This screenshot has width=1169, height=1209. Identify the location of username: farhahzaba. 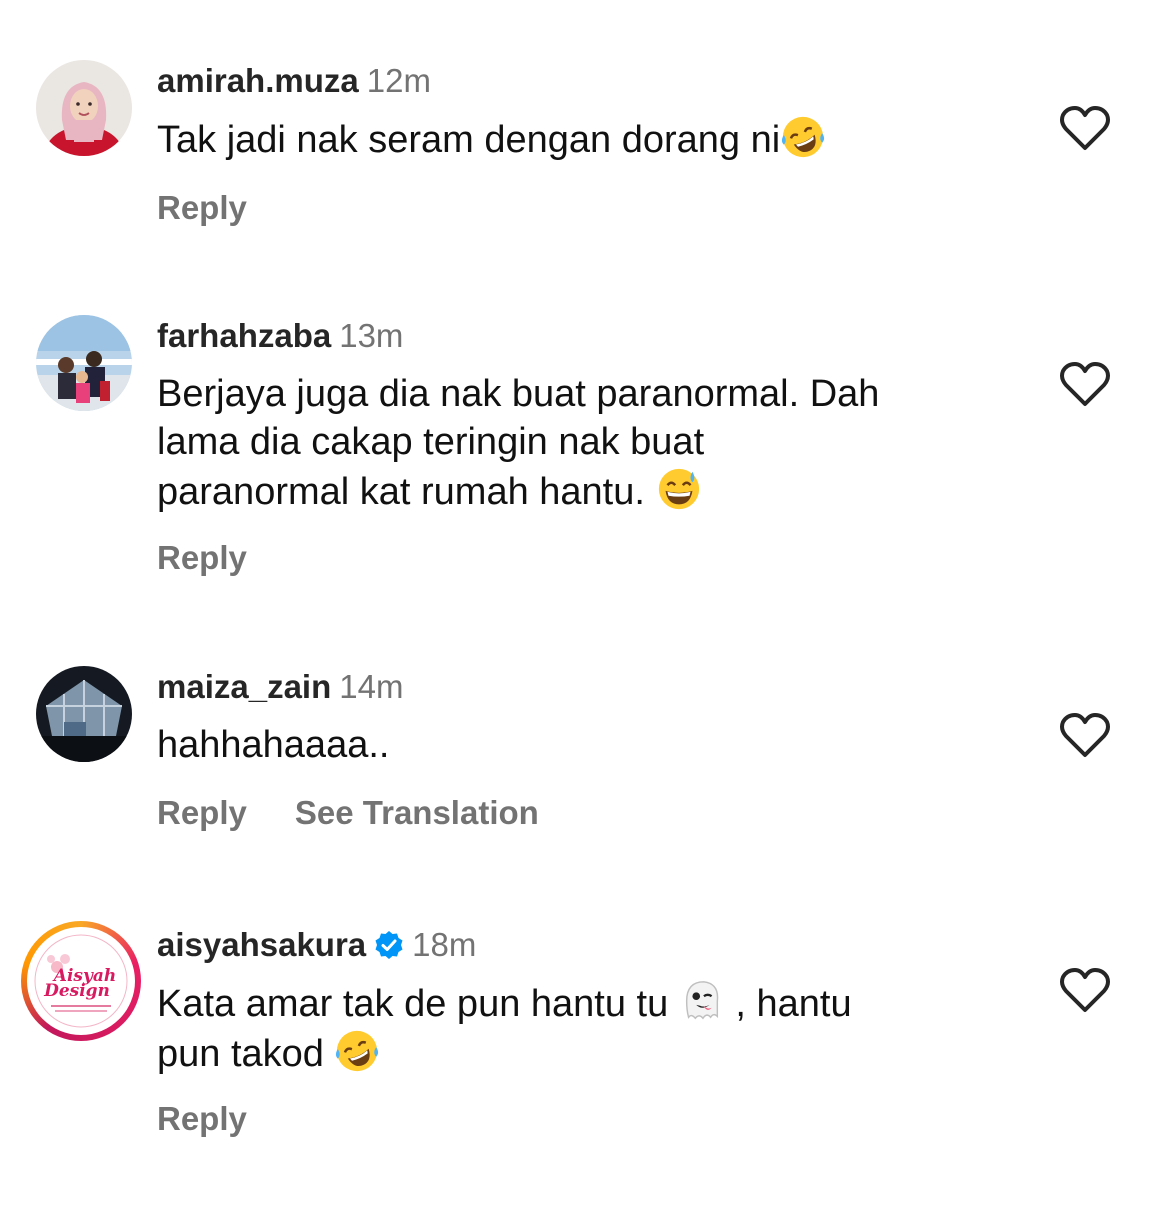
(244, 335).